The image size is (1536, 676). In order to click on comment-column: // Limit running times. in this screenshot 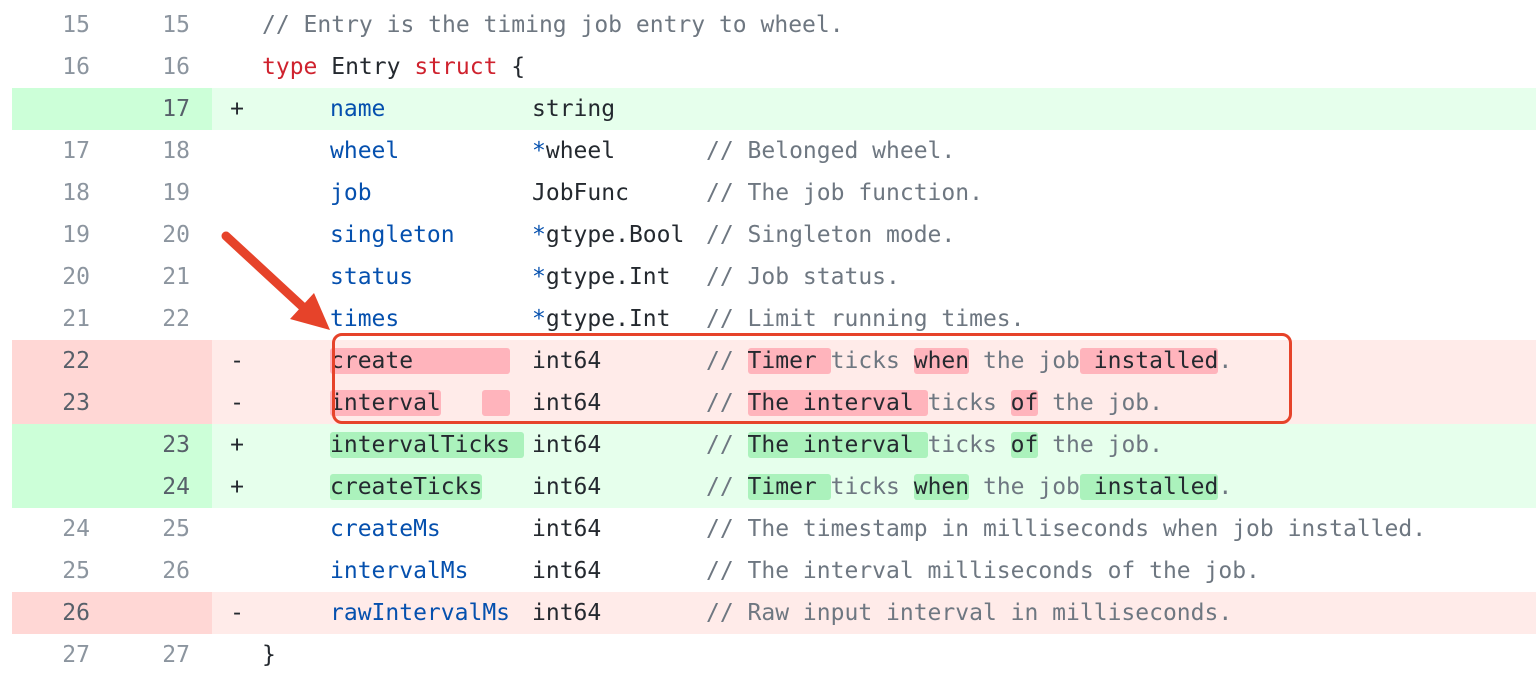, I will do `click(865, 319)`.